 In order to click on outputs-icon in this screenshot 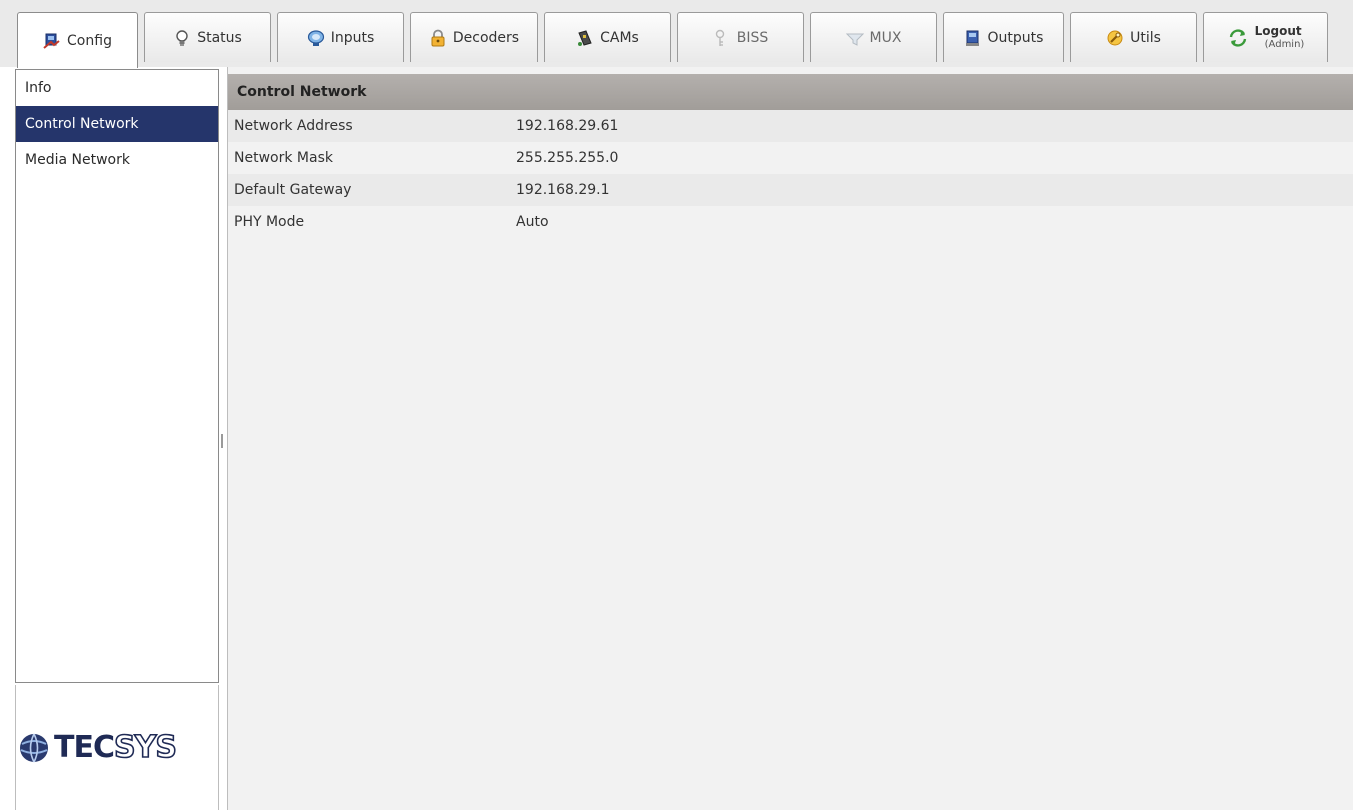, I will do `click(972, 38)`.